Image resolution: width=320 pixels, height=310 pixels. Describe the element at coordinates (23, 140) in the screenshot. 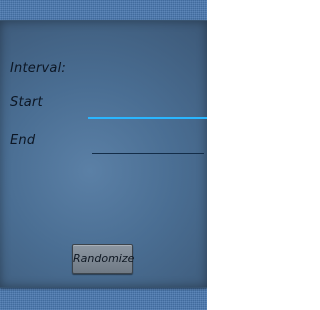

I see `end-label: End` at that location.